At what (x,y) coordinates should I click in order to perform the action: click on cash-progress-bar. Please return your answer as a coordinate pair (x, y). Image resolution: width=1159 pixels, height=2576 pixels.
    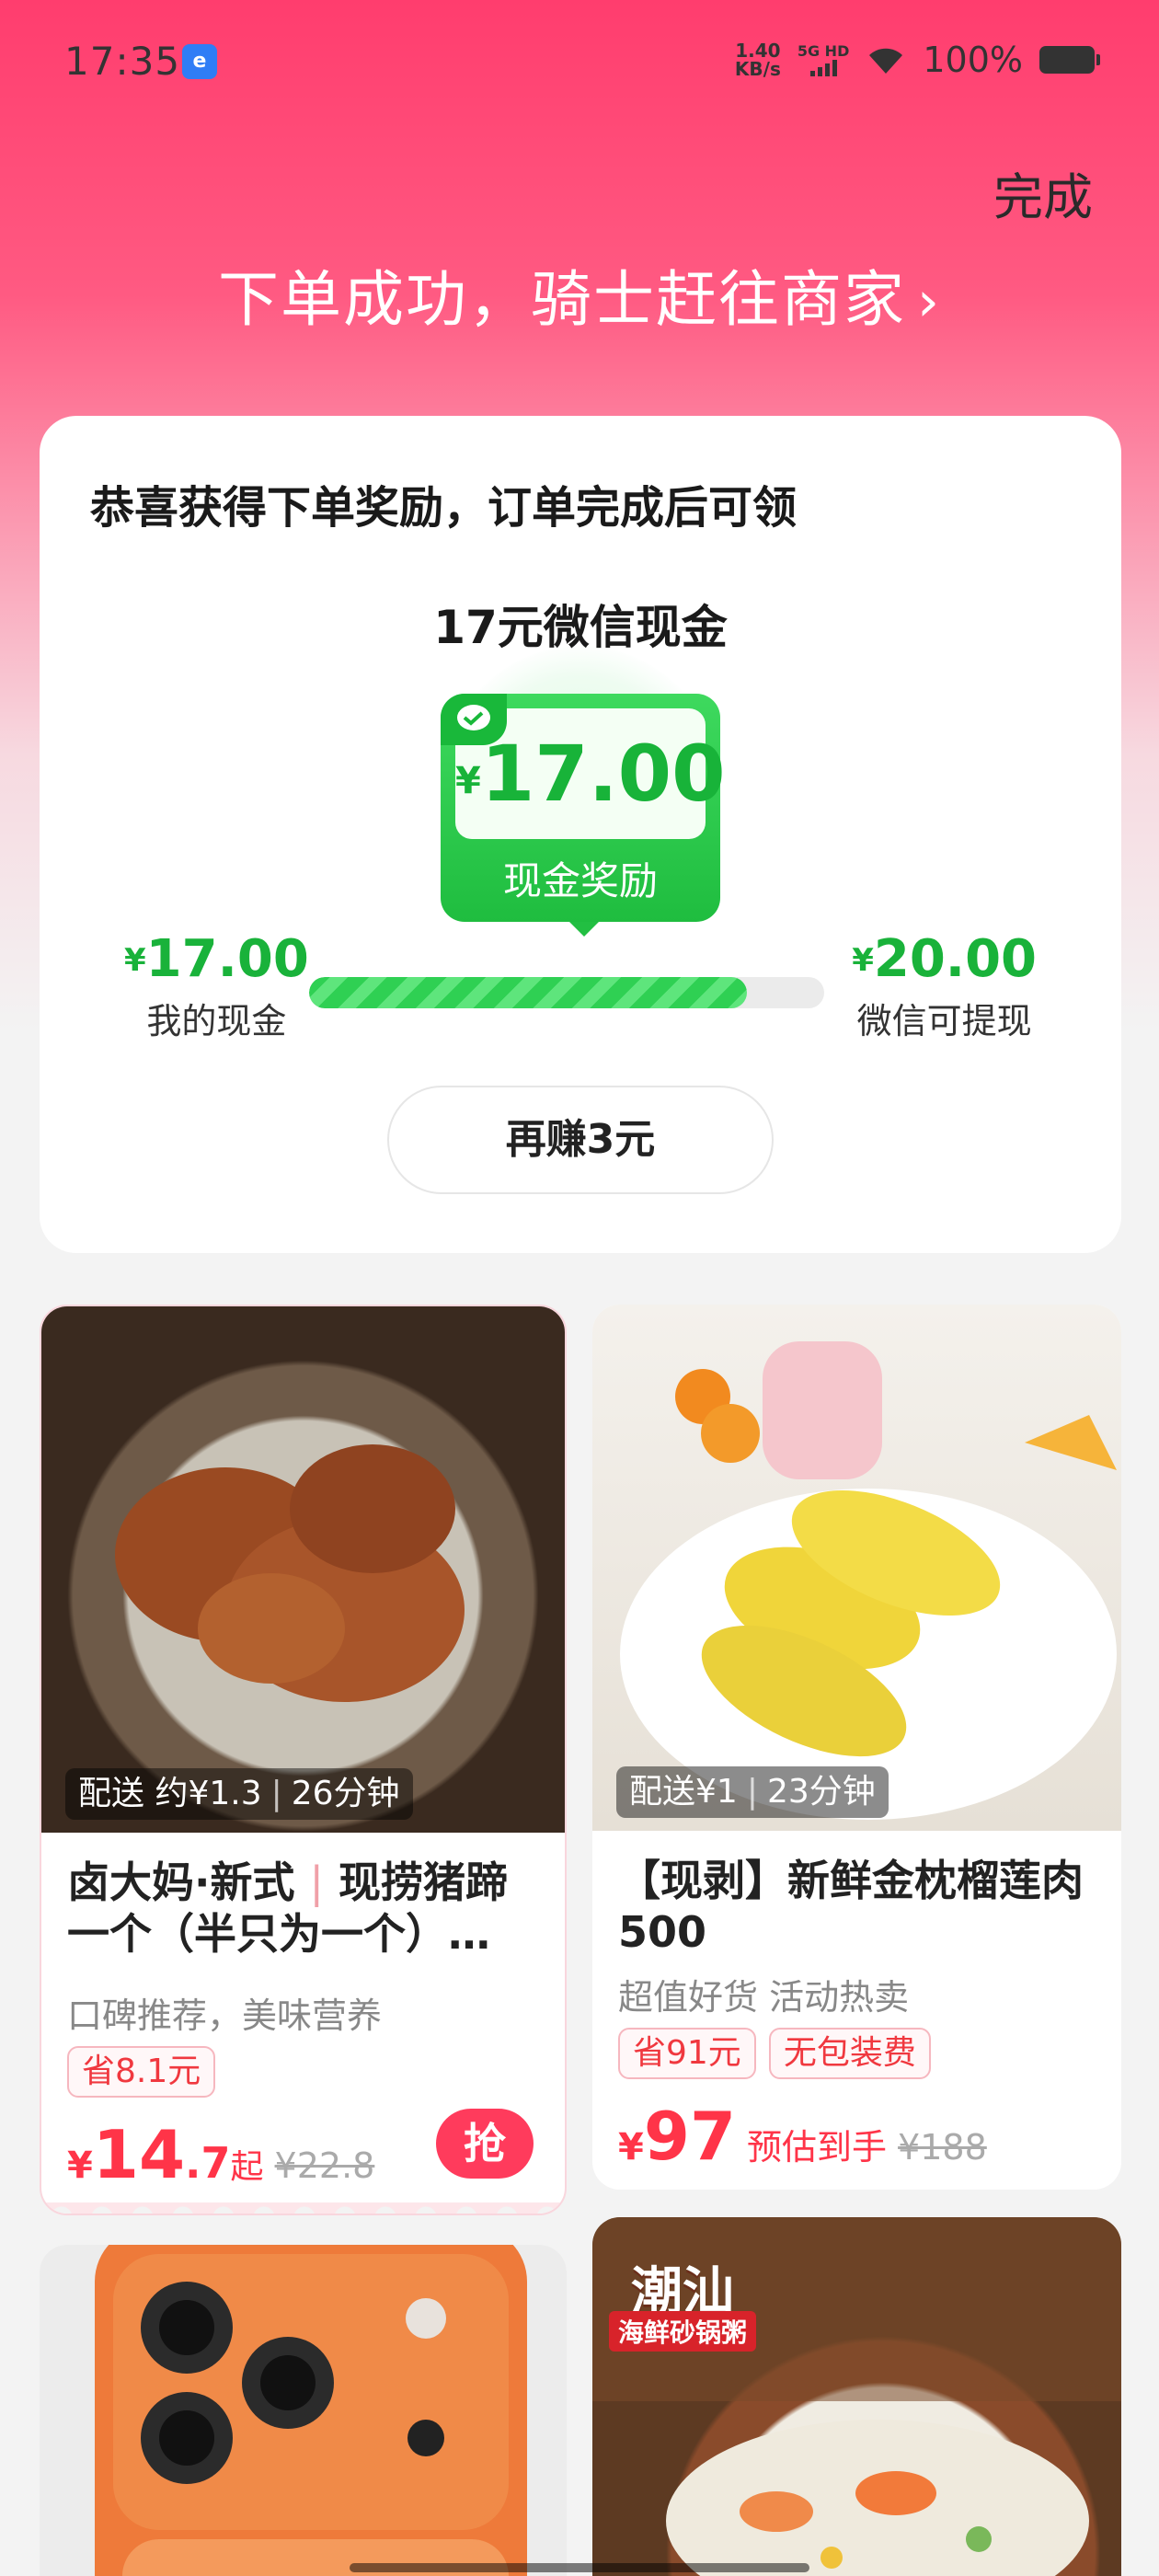
    Looking at the image, I should click on (566, 993).